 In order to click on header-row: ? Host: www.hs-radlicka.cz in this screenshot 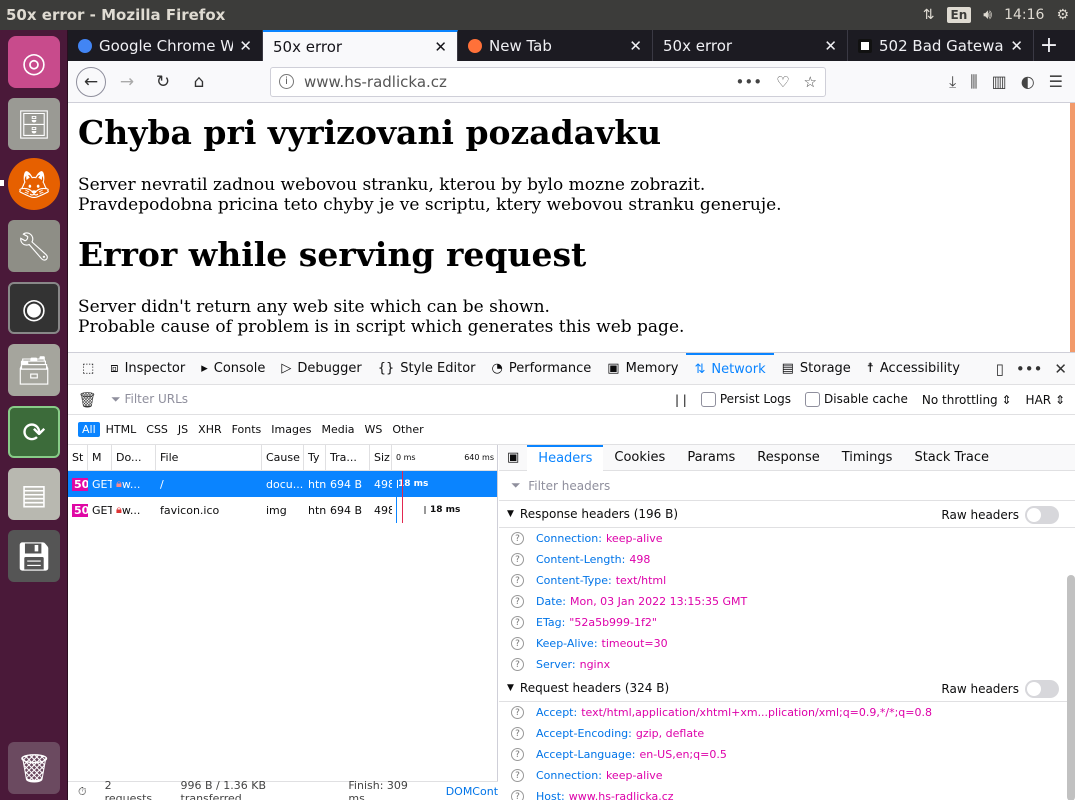, I will do `click(787, 793)`.